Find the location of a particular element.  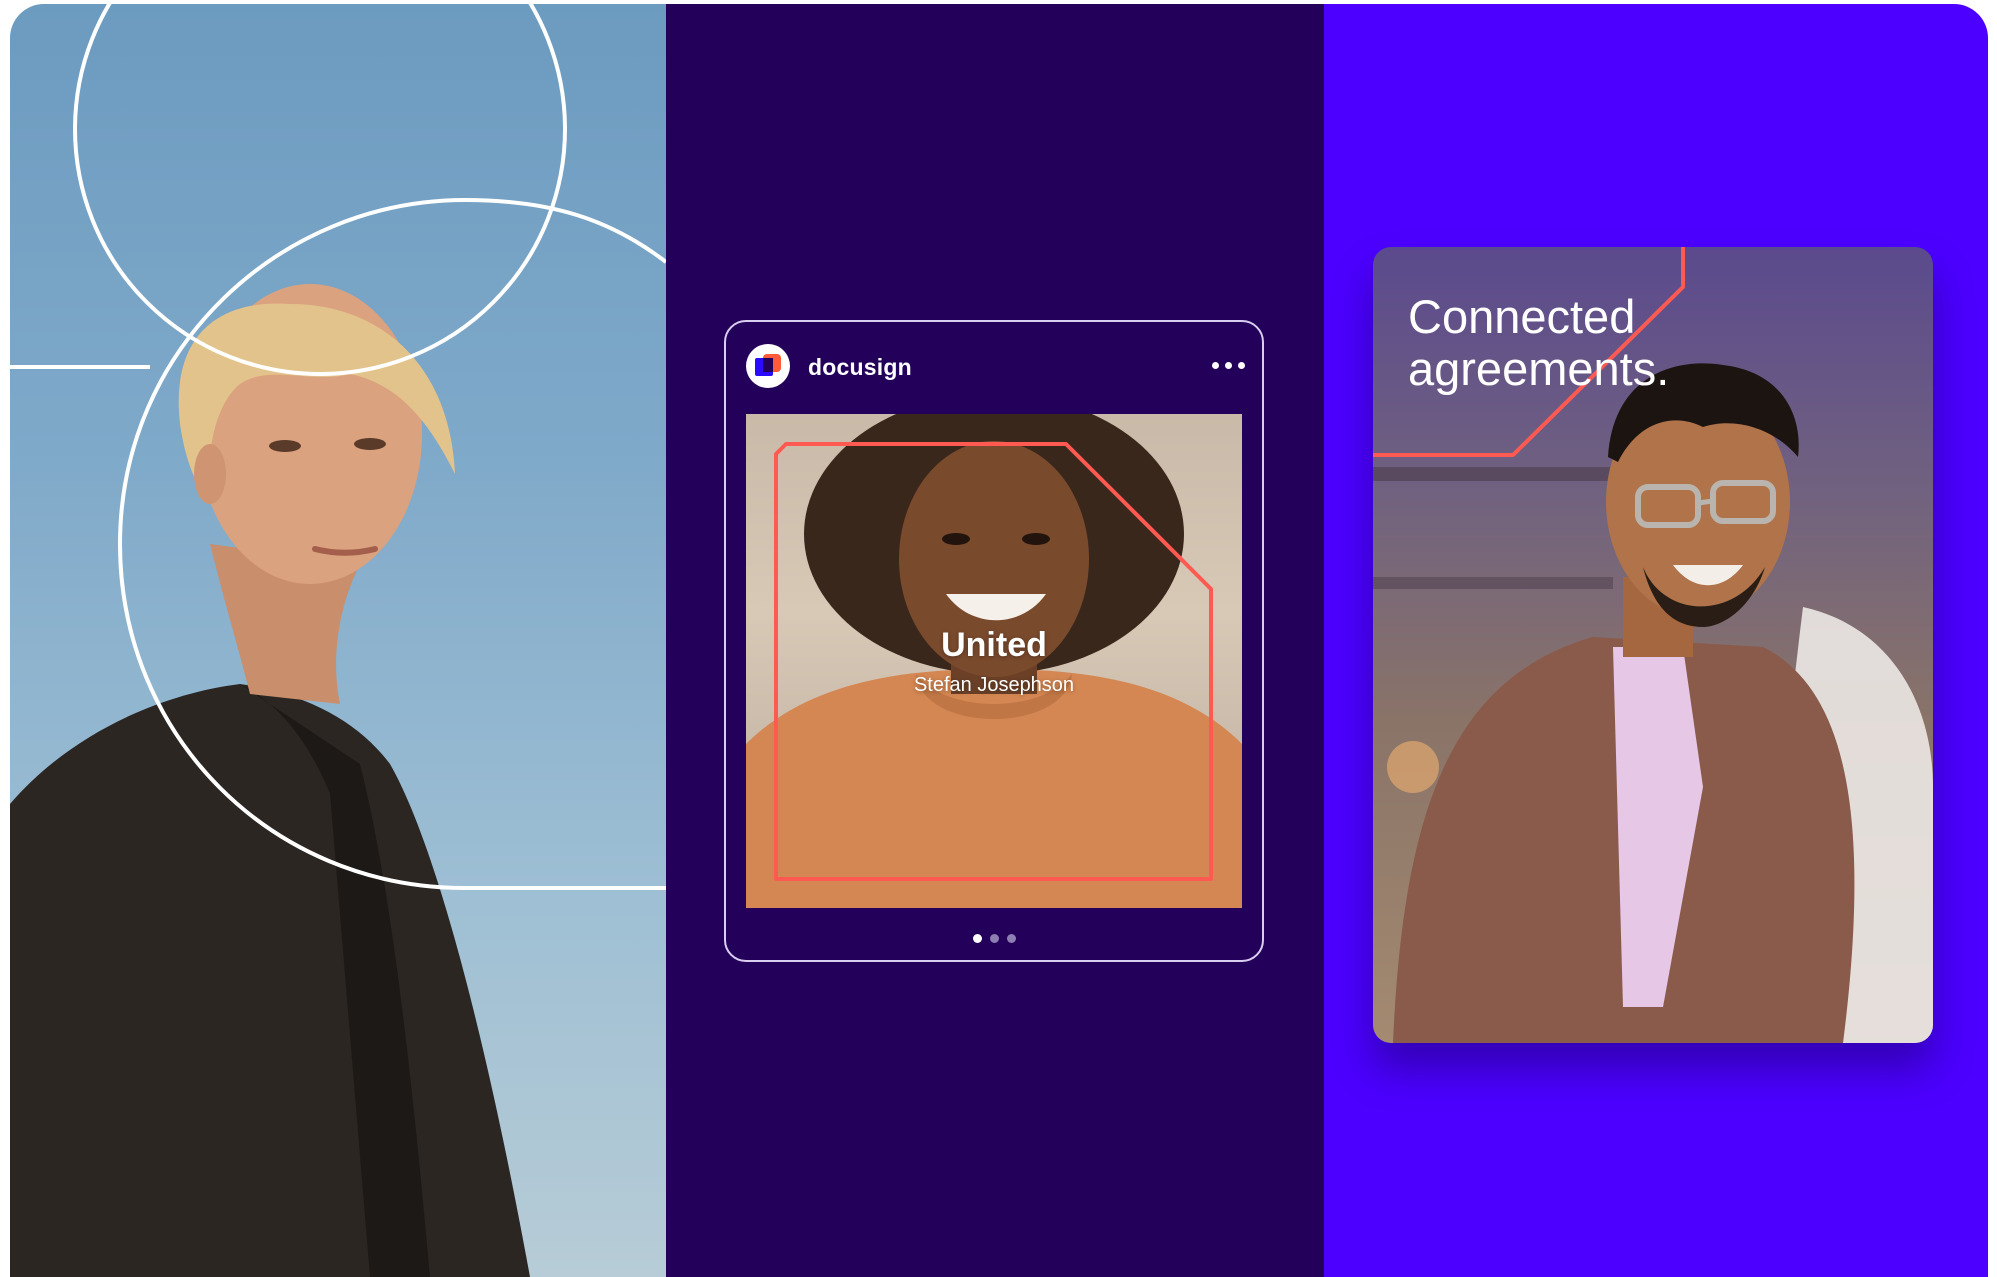

post-image-subtitle: Stefan Josephson is located at coordinates (994, 685).